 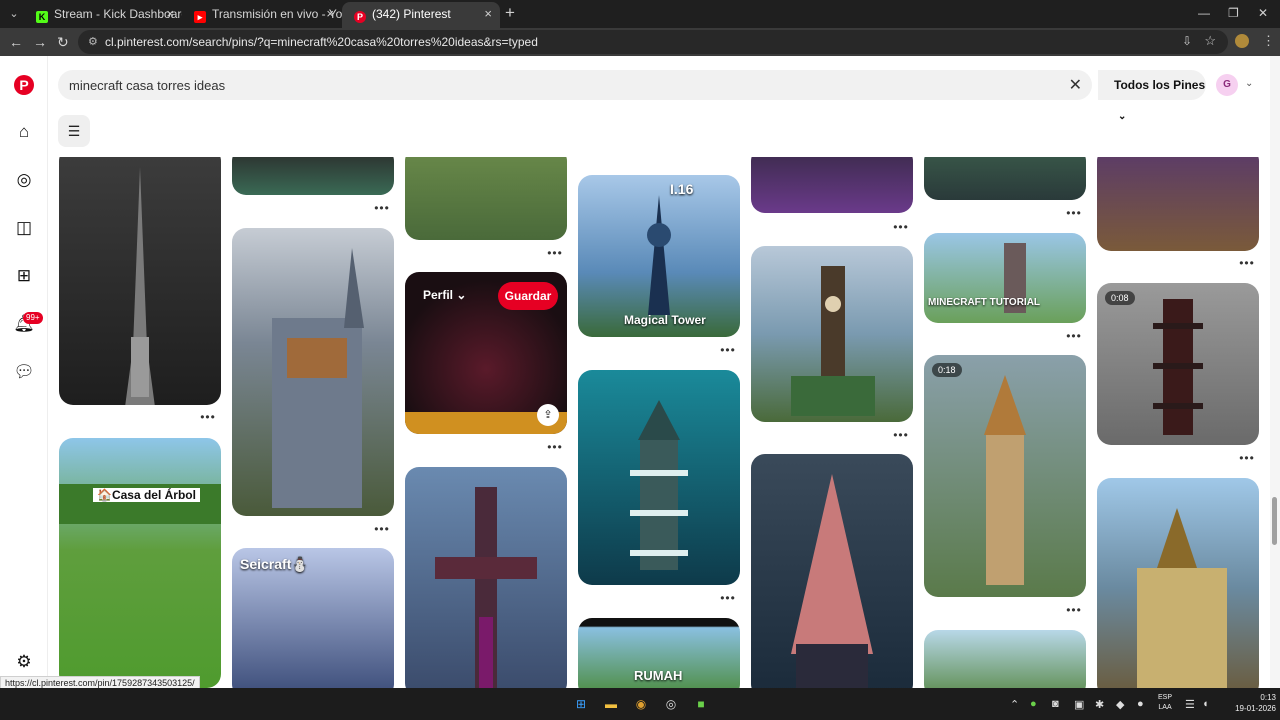 What do you see at coordinates (1165, 703) in the screenshot?
I see `keyboard-language: ESP LAA` at bounding box center [1165, 703].